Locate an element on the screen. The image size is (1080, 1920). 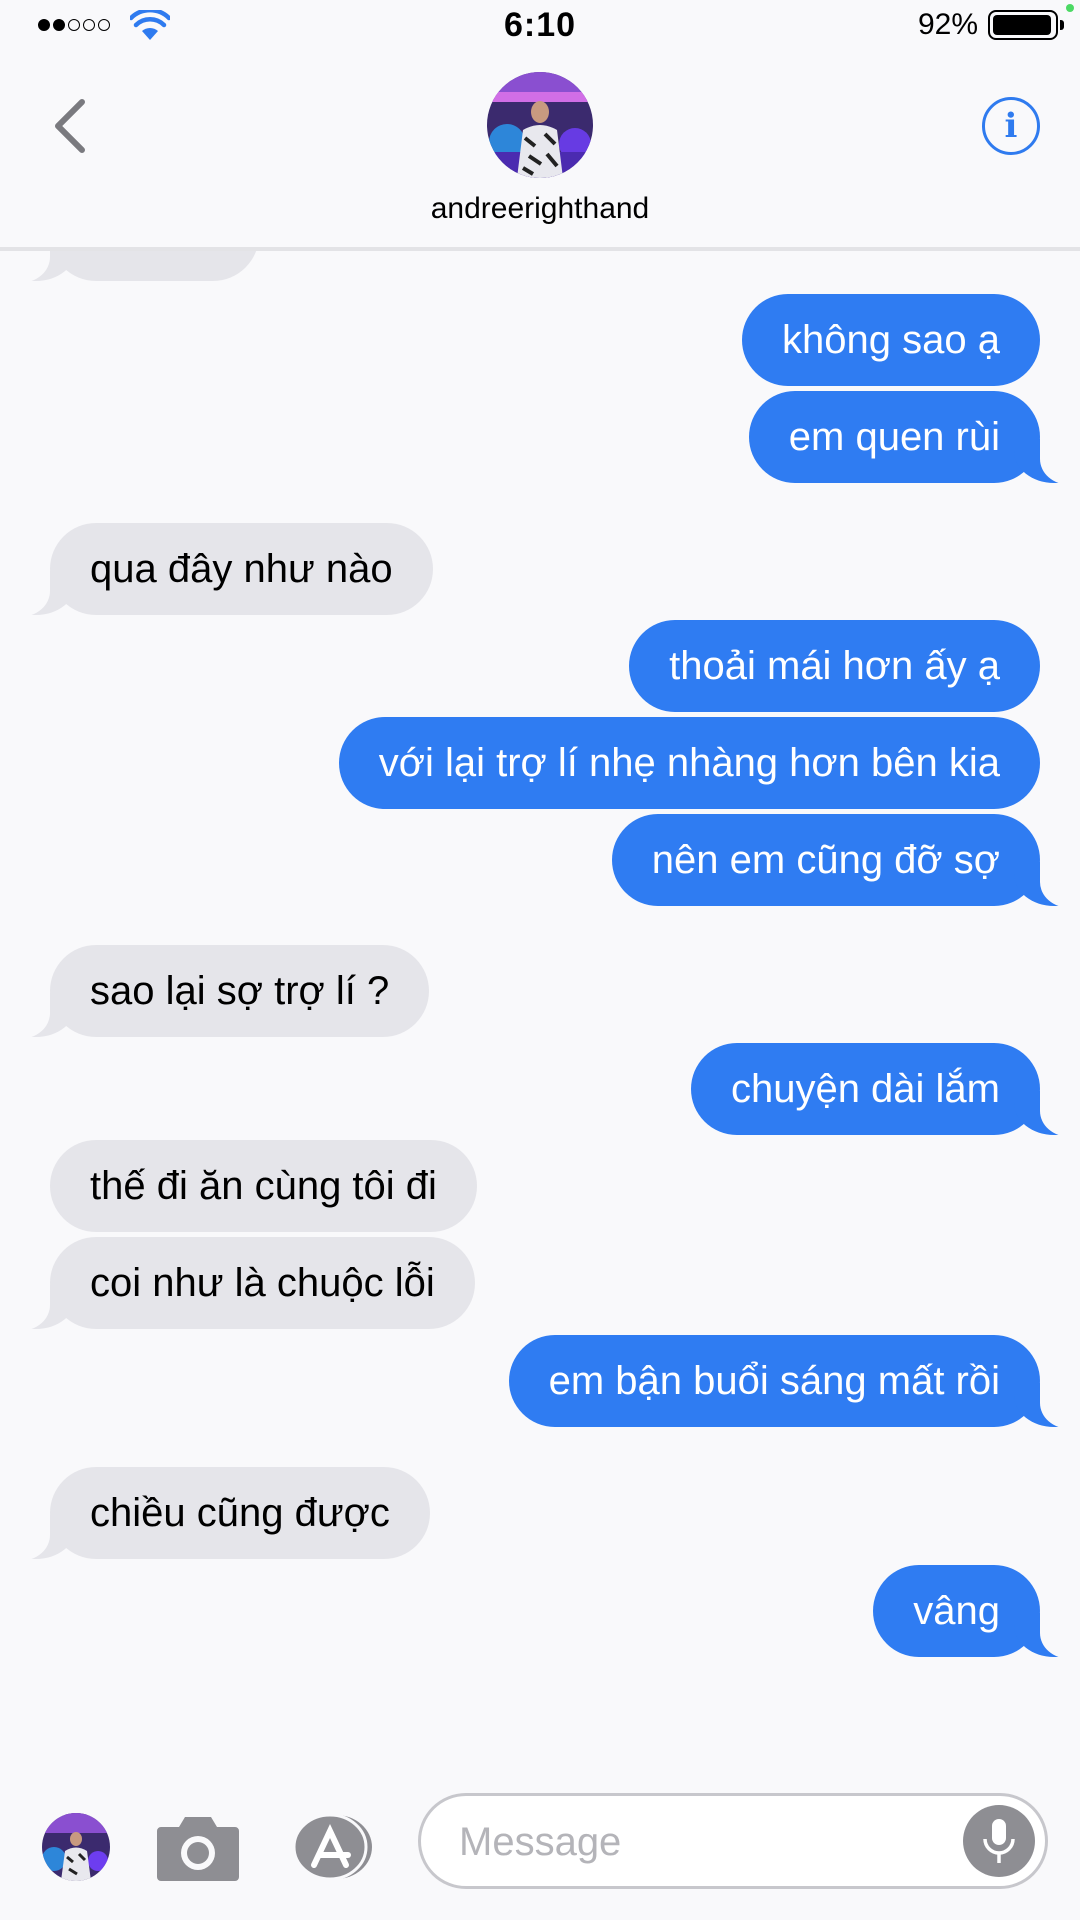
app-store-icon is located at coordinates (332, 1847).